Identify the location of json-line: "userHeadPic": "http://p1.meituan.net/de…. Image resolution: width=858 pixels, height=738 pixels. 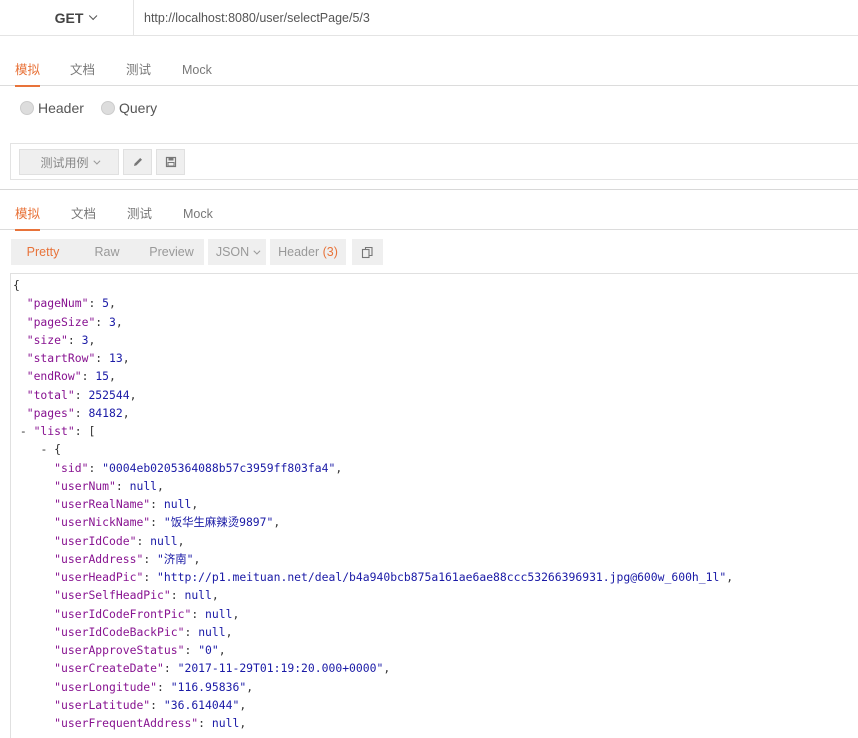
(393, 577).